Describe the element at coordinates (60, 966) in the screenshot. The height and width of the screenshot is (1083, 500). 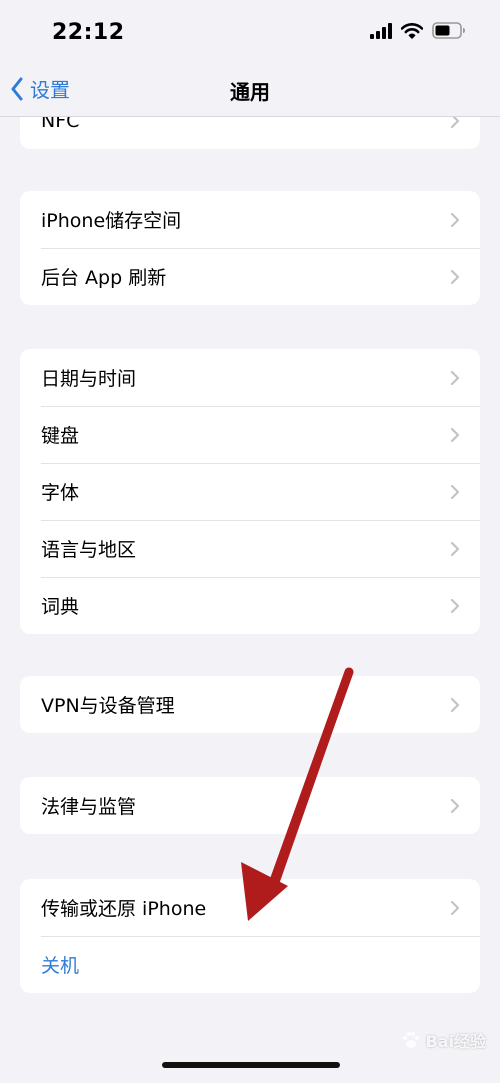
I see `row-label: 关机` at that location.